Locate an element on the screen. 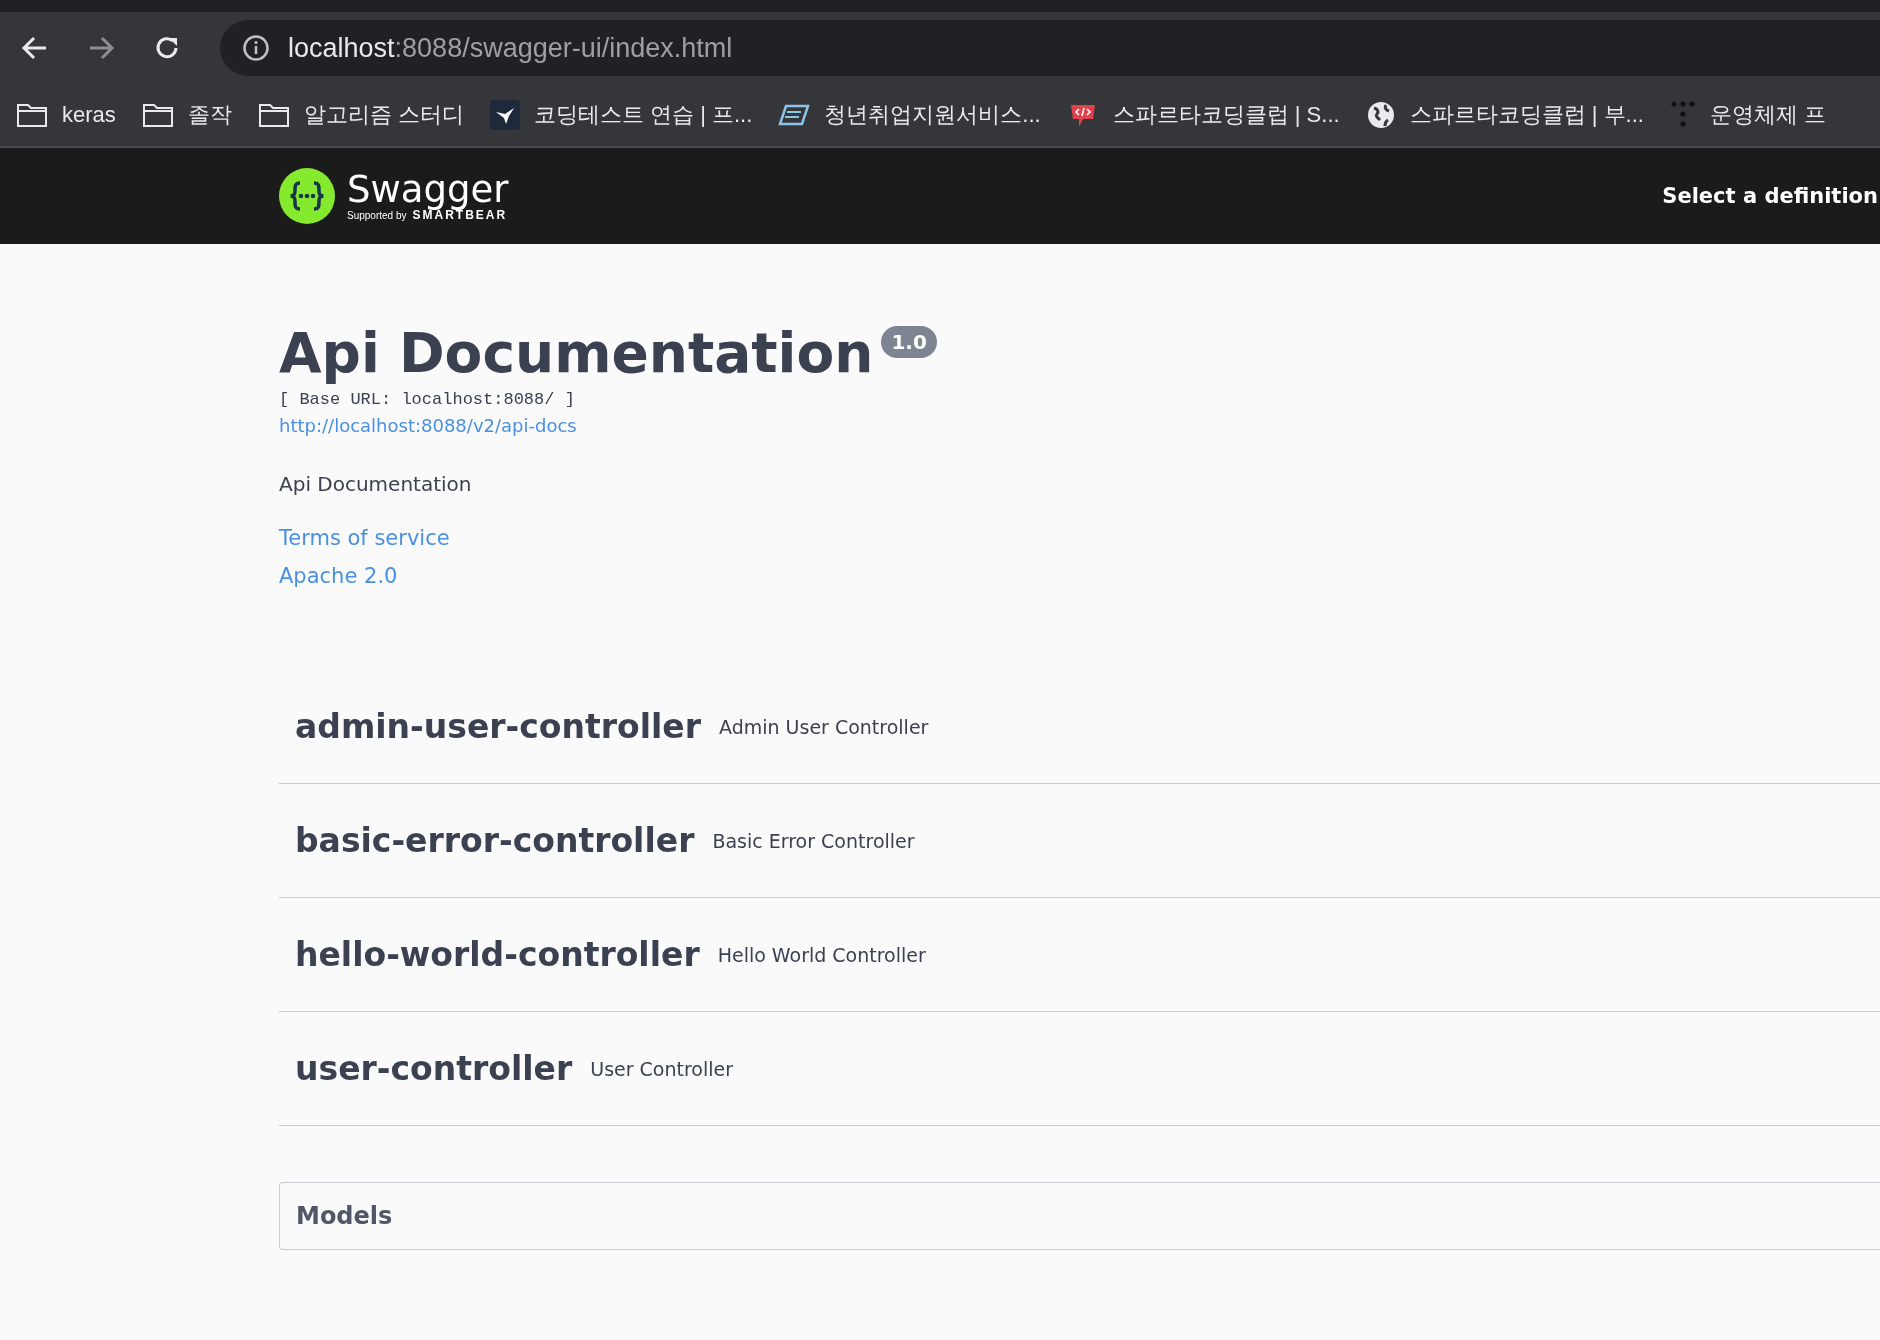 The width and height of the screenshot is (1880, 1340). globe-icon is located at coordinates (1380, 115).